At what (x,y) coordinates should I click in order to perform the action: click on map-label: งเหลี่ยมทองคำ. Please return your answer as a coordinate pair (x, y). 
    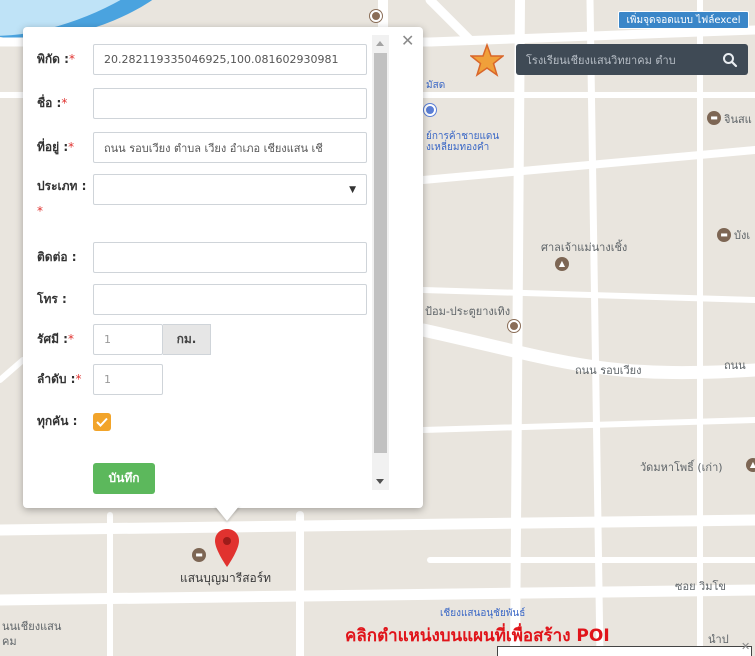
    Looking at the image, I should click on (458, 147).